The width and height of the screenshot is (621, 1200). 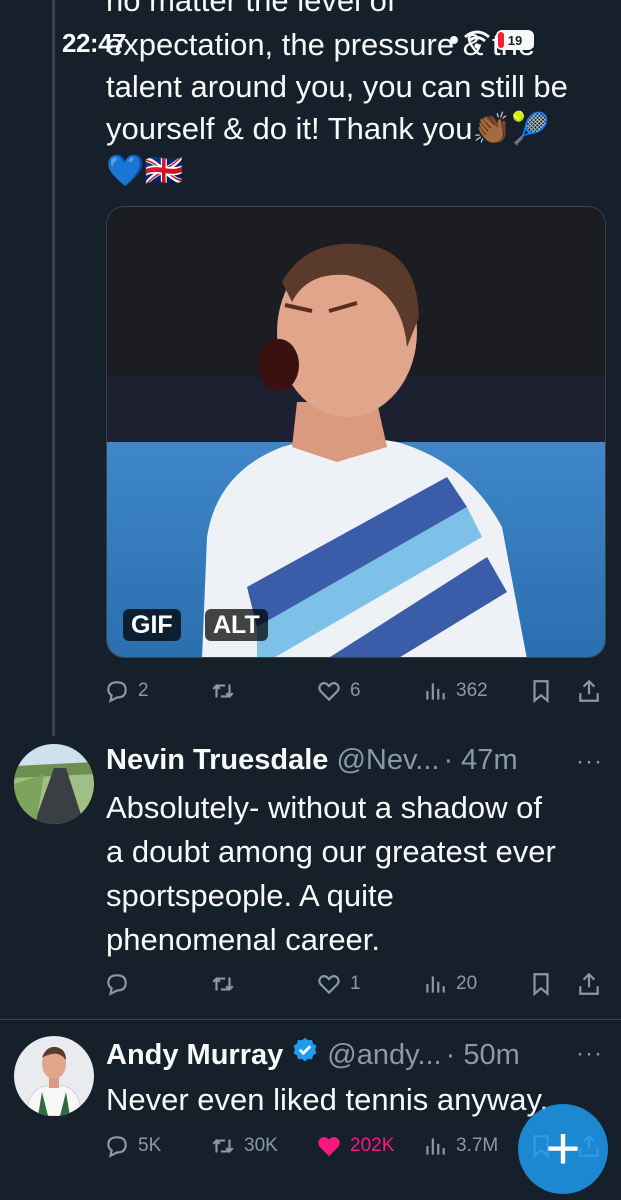 What do you see at coordinates (455, 691) in the screenshot?
I see `views-button: 362` at bounding box center [455, 691].